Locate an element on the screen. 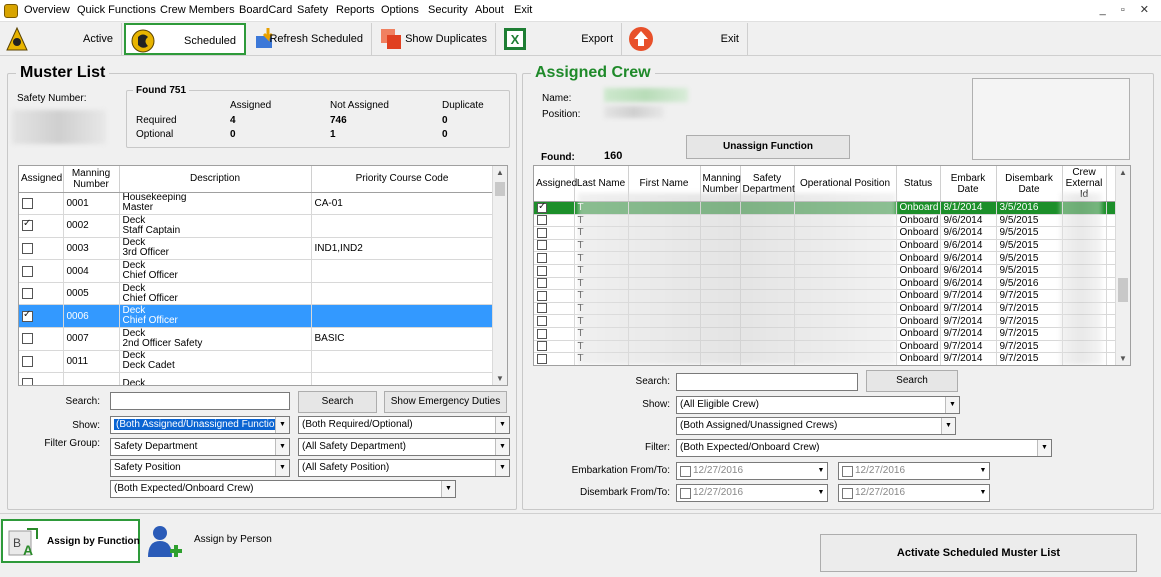  crew-search-button: Search is located at coordinates (912, 381).